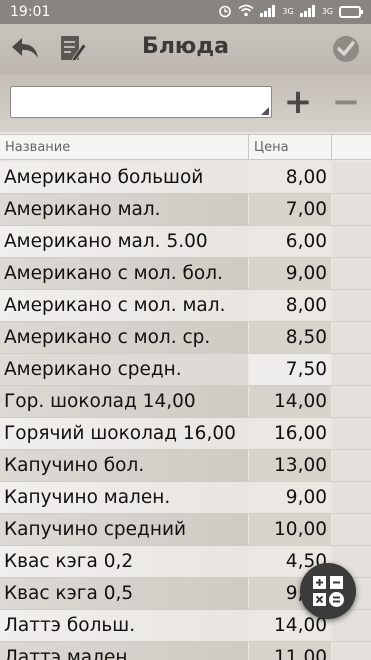 The height and width of the screenshot is (660, 371). I want to click on table-row: Капучино средний 10,00, so click(185, 530).